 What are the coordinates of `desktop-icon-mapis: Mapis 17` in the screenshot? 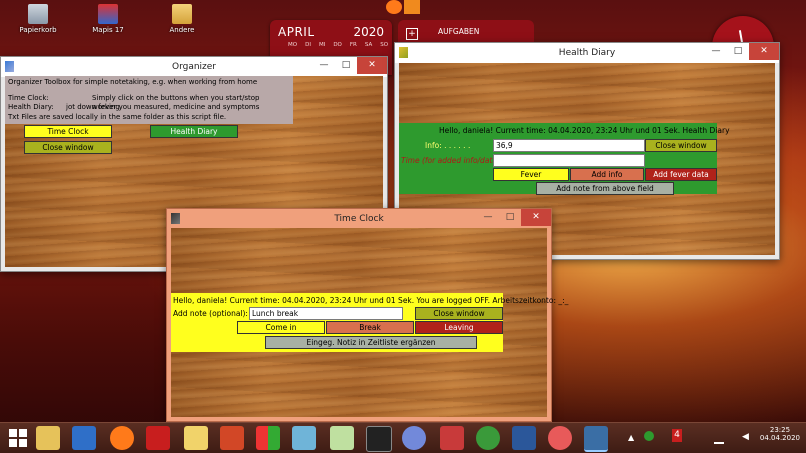 It's located at (108, 19).